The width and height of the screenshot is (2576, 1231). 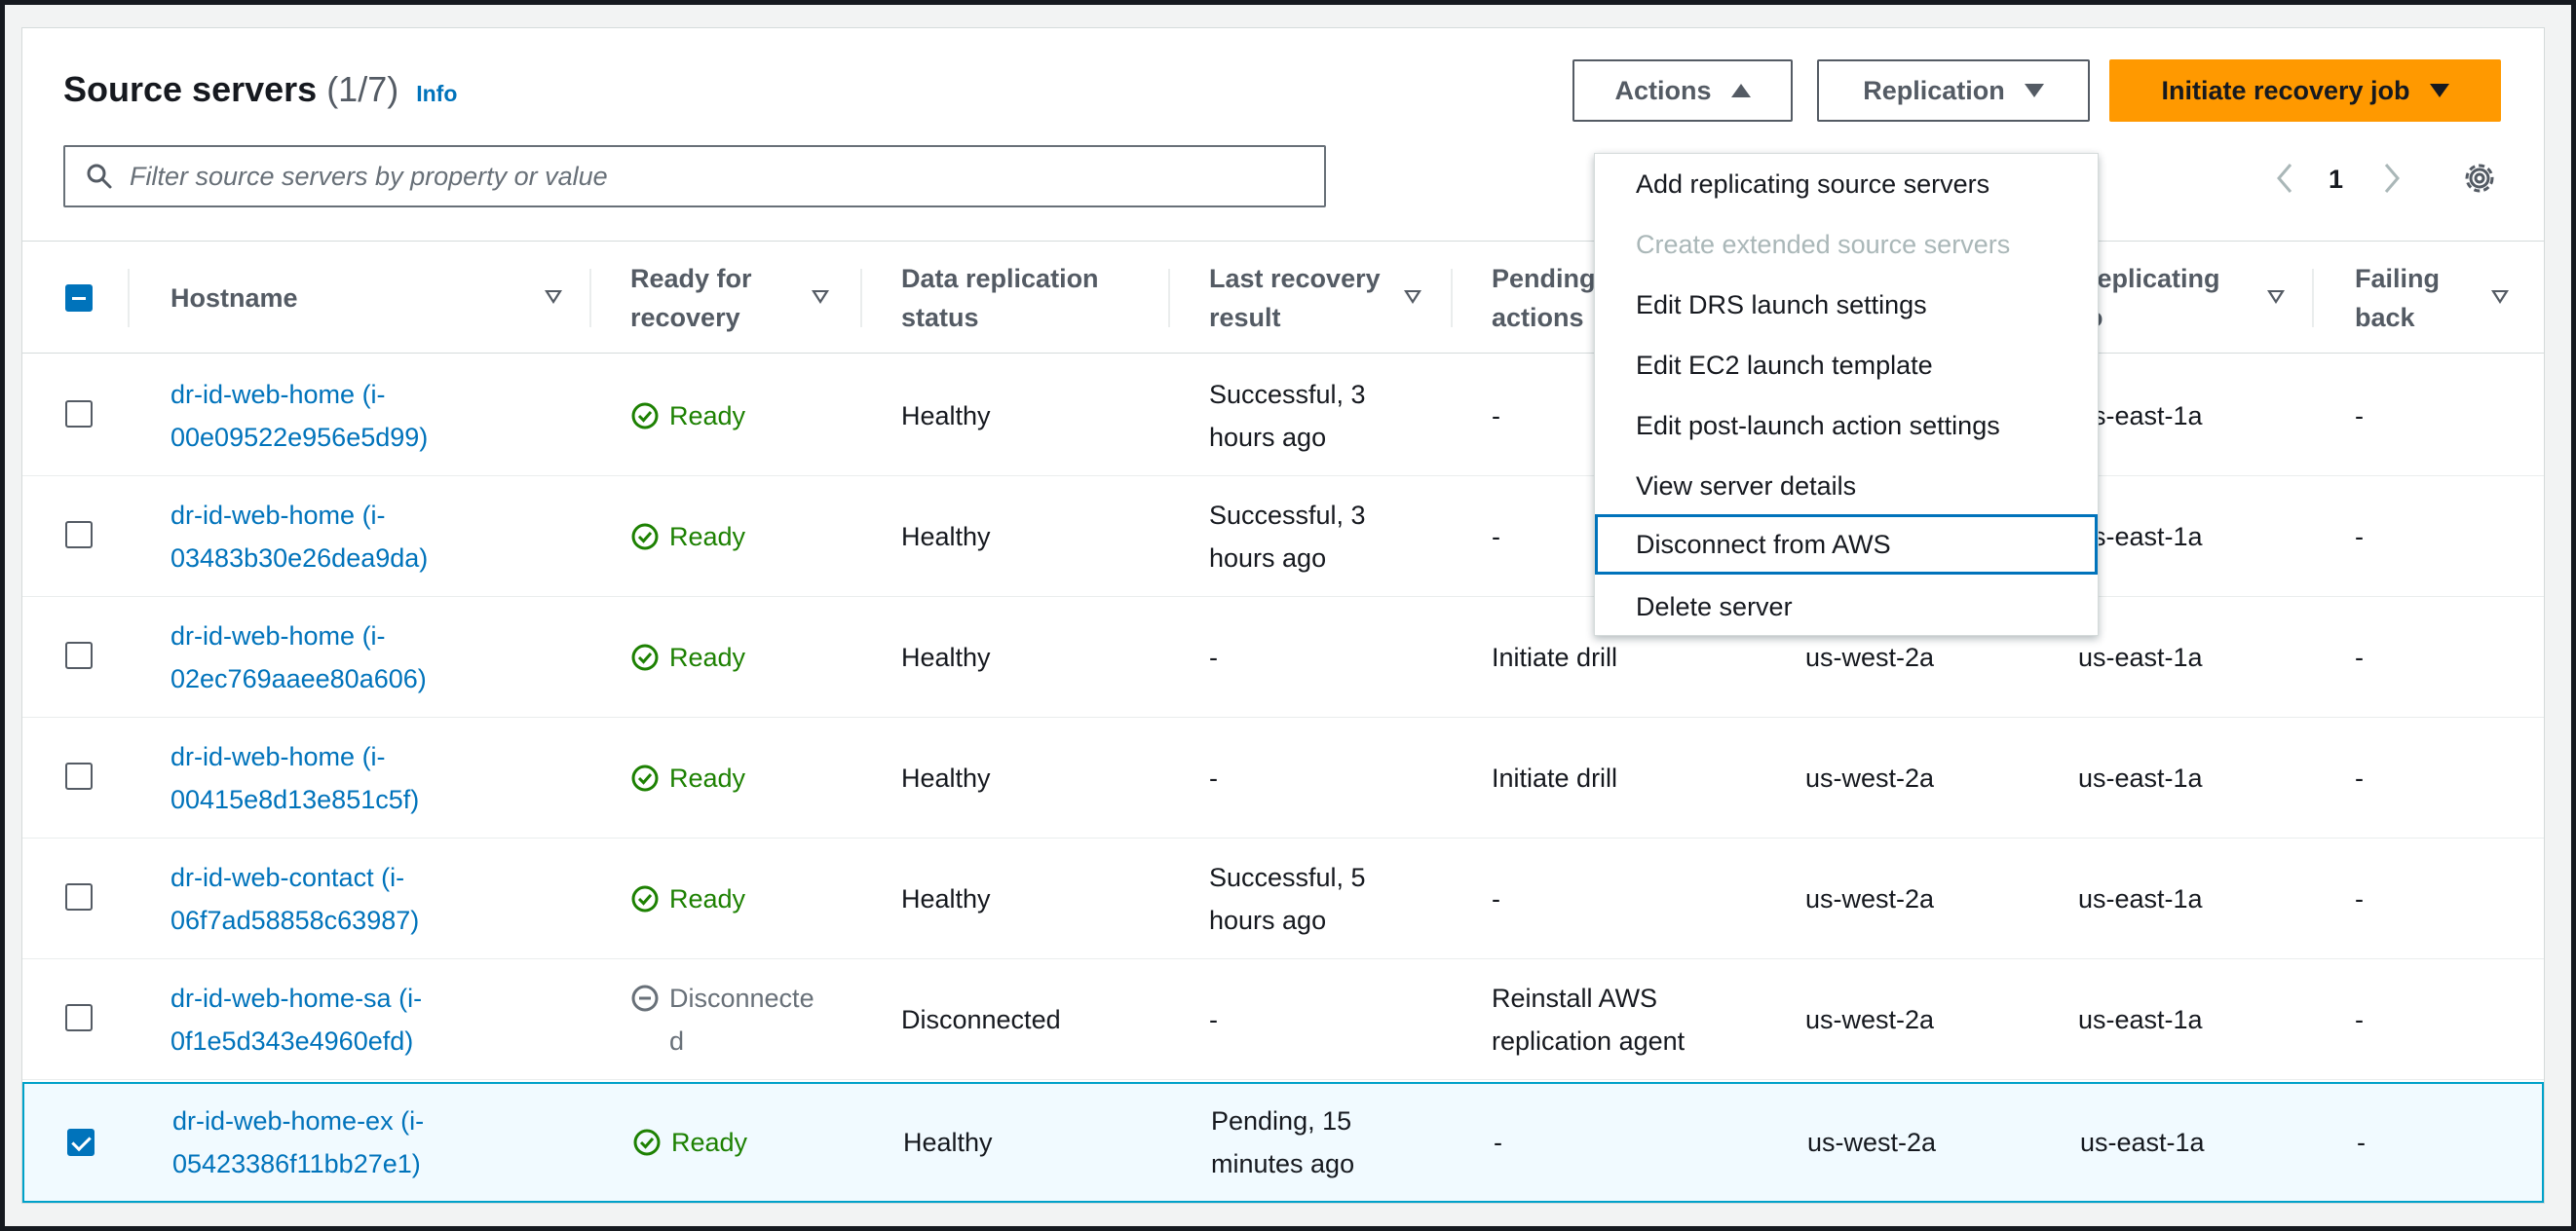 What do you see at coordinates (1934, 90) in the screenshot?
I see `replication-button-label: Replication` at bounding box center [1934, 90].